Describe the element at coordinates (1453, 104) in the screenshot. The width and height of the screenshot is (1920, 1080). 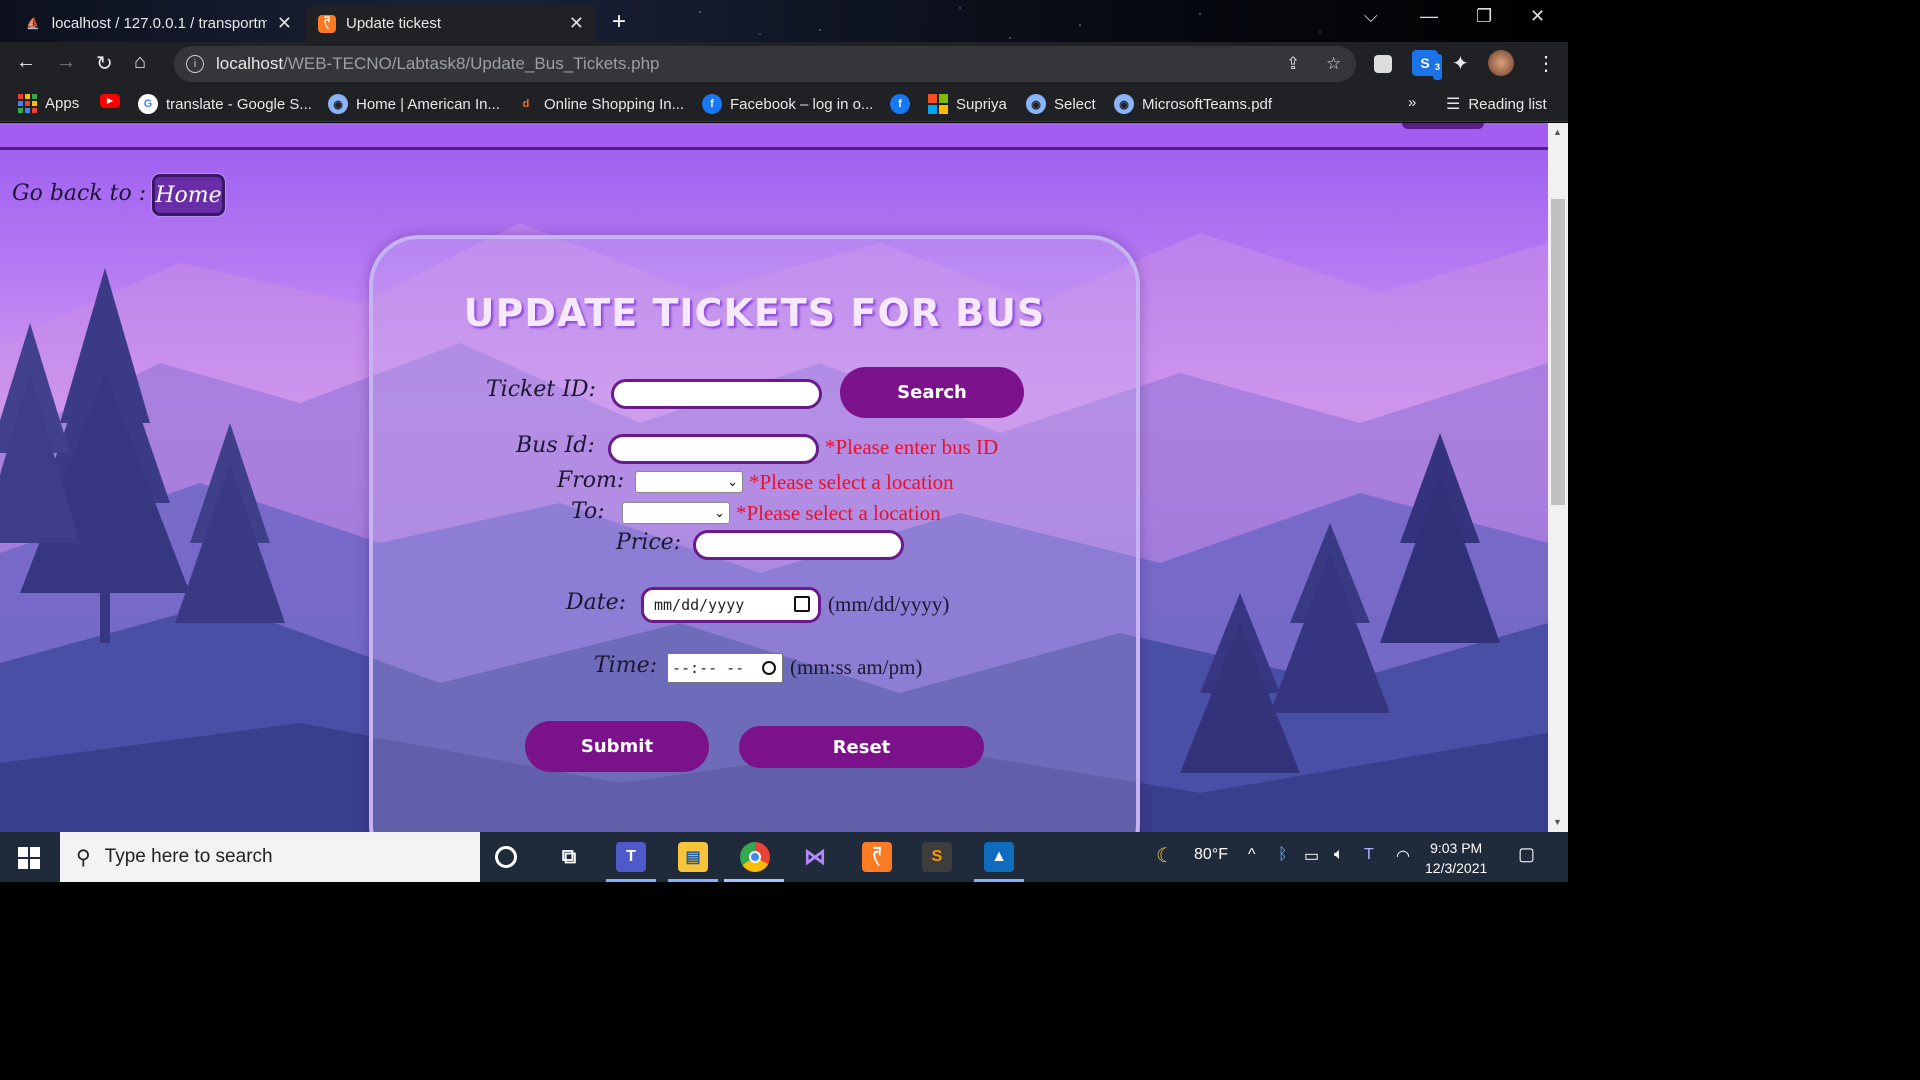
I see `reading-list-icon: ☰` at that location.